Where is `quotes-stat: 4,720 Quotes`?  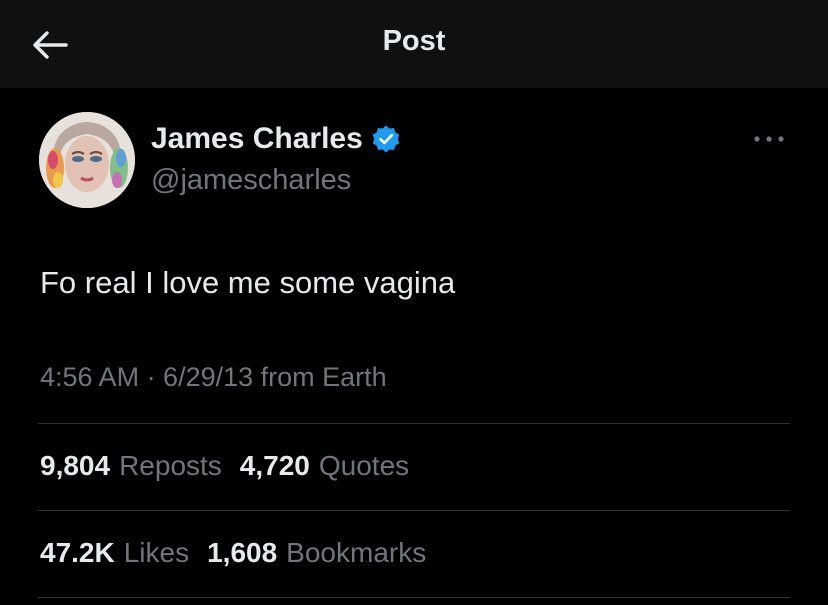
quotes-stat: 4,720 Quotes is located at coordinates (324, 466).